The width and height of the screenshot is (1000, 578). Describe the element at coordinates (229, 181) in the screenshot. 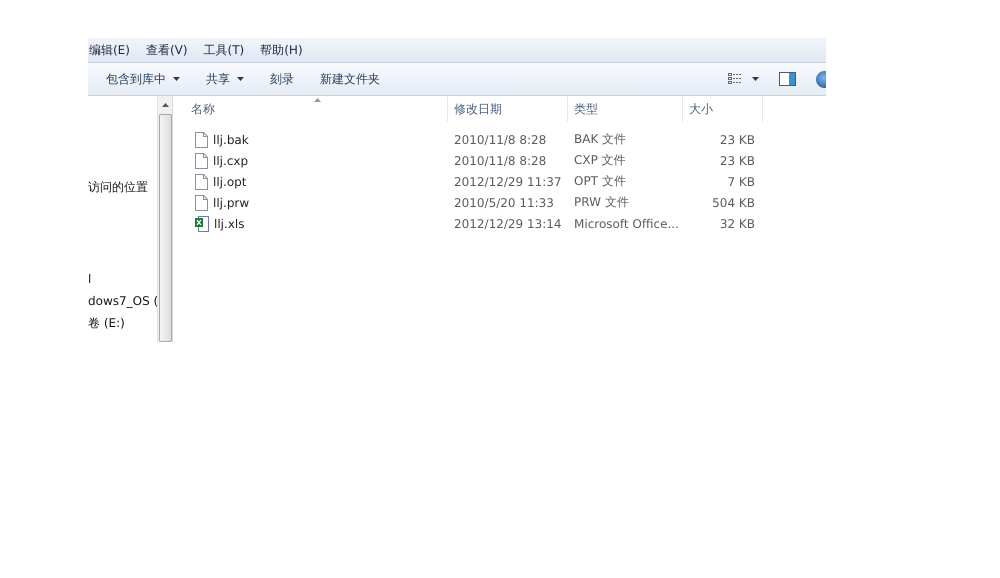

I see `file-name: llj.opt` at that location.